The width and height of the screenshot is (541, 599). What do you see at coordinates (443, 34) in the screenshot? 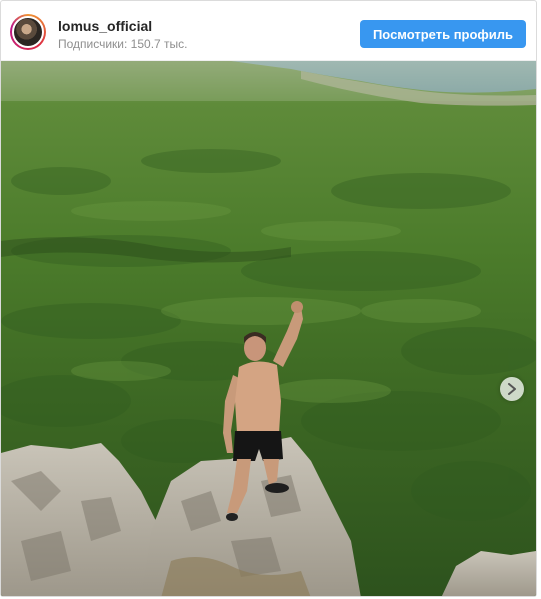
I see `view-profile-button: Посмотреть профиль` at bounding box center [443, 34].